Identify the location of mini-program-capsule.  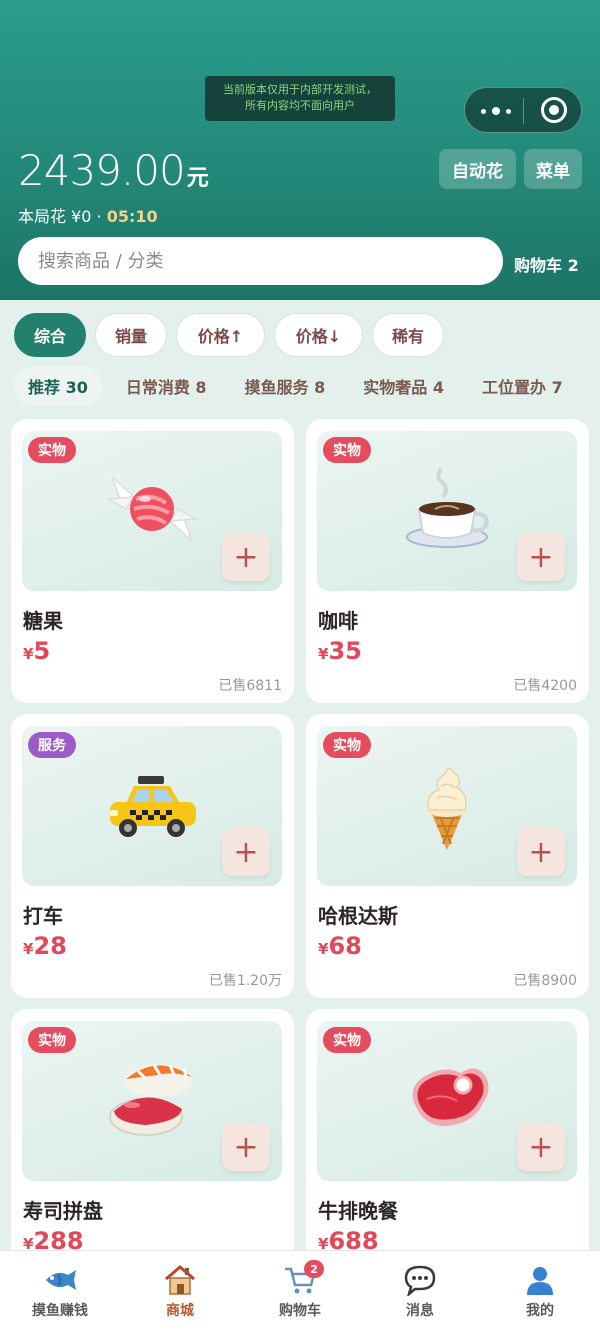
(523, 110).